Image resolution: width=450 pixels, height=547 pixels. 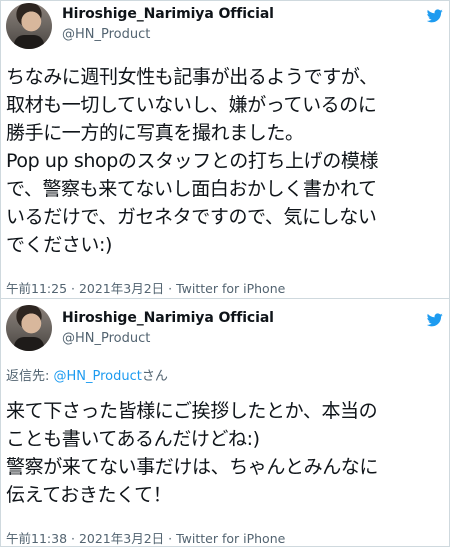 I want to click on tweet-timestamp: 午前11:25 · 2021年3月2日 · Twitter for iPhone, so click(x=145, y=287).